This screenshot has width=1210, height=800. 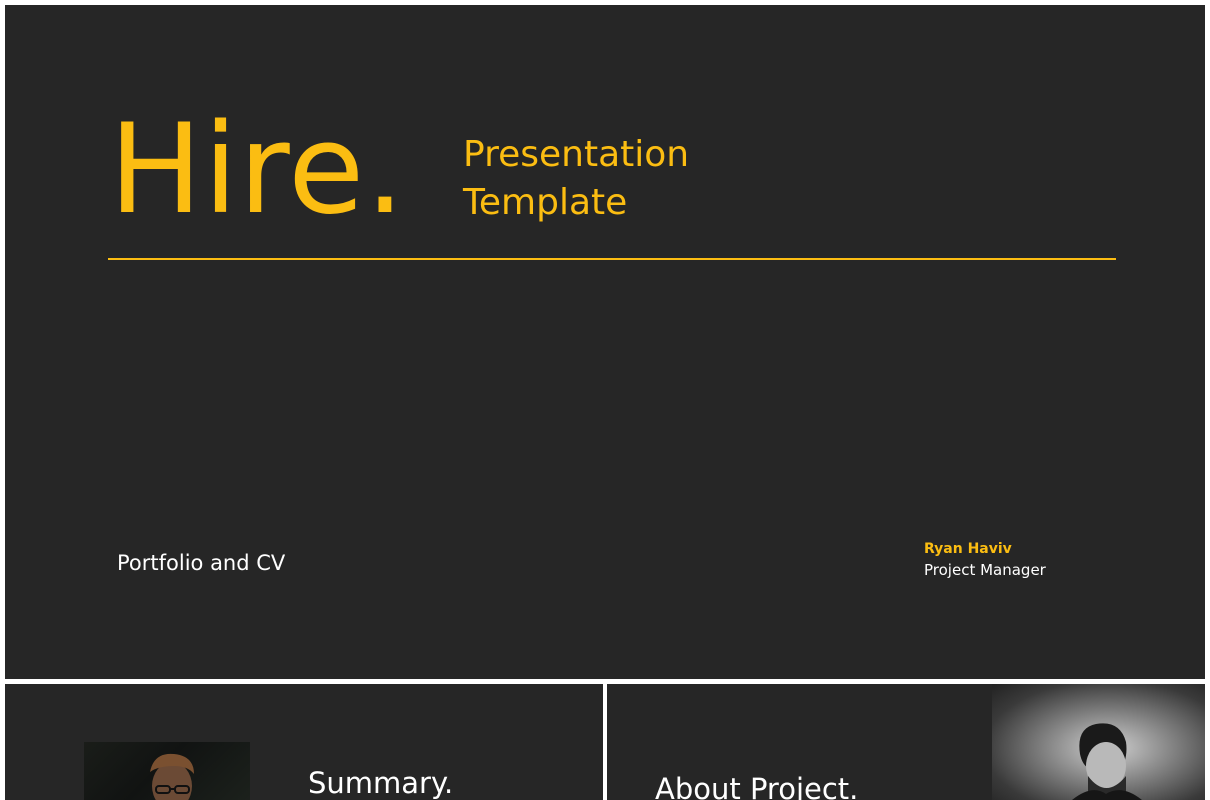 What do you see at coordinates (985, 570) in the screenshot?
I see `author-role: Project Manager` at bounding box center [985, 570].